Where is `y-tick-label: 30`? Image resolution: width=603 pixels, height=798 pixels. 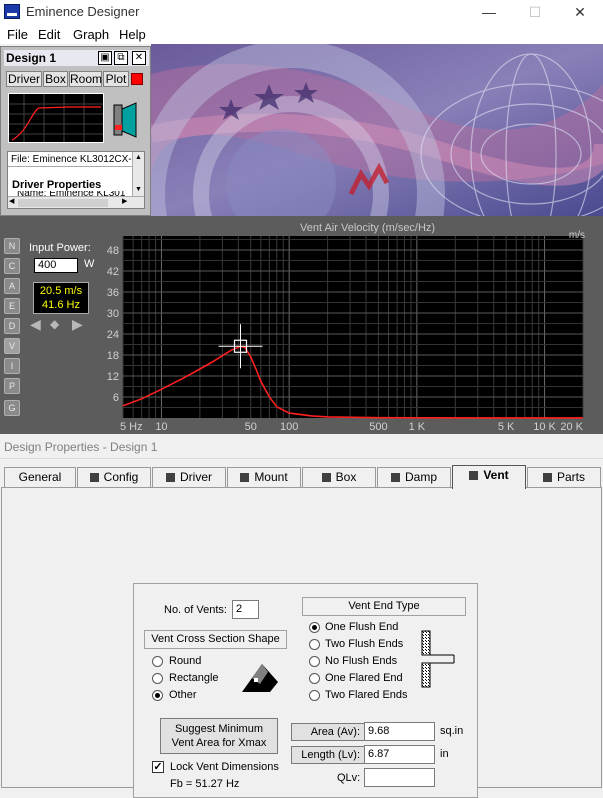
y-tick-label: 30 is located at coordinates (113, 314).